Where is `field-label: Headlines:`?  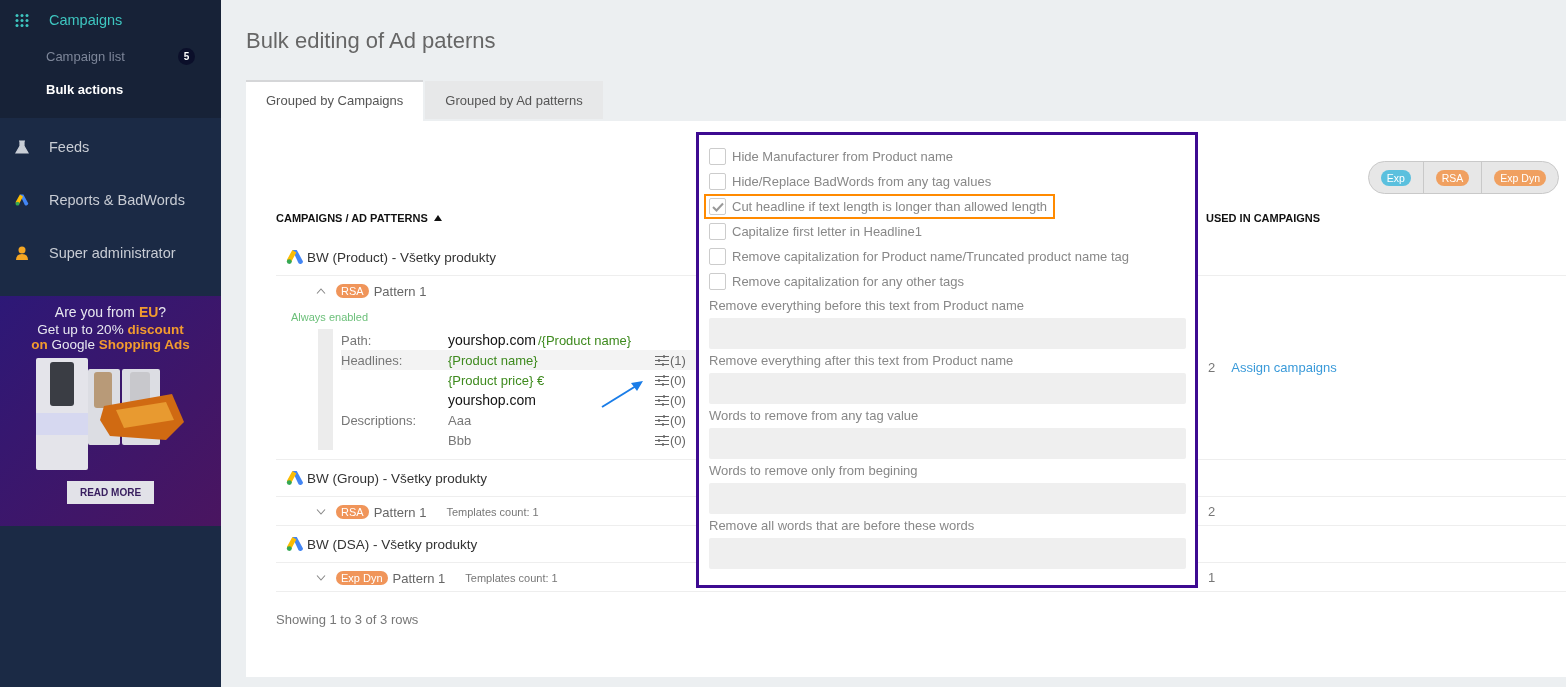
field-label: Headlines: is located at coordinates (372, 360).